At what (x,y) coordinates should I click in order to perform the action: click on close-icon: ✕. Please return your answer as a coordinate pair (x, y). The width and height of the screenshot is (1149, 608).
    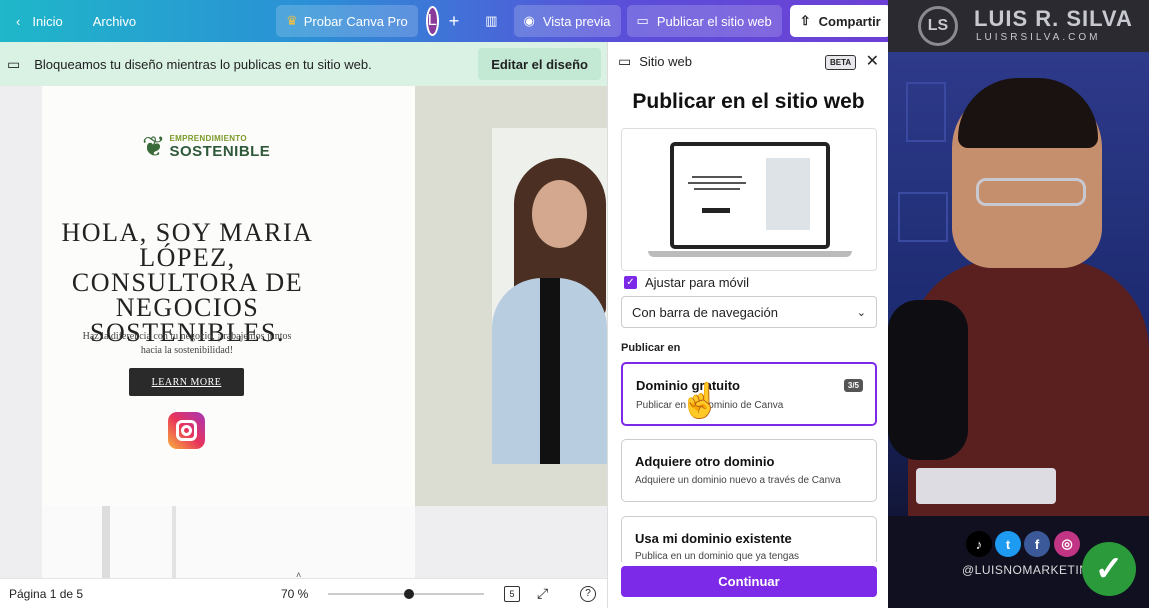
    Looking at the image, I should click on (872, 61).